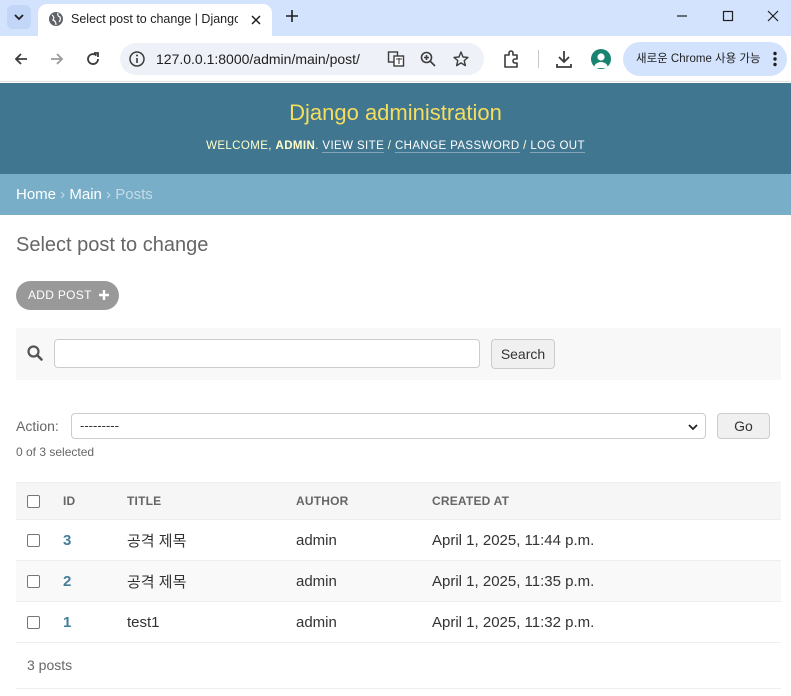 This screenshot has height=696, width=791. What do you see at coordinates (67, 622) in the screenshot?
I see `post-id-link: 1` at bounding box center [67, 622].